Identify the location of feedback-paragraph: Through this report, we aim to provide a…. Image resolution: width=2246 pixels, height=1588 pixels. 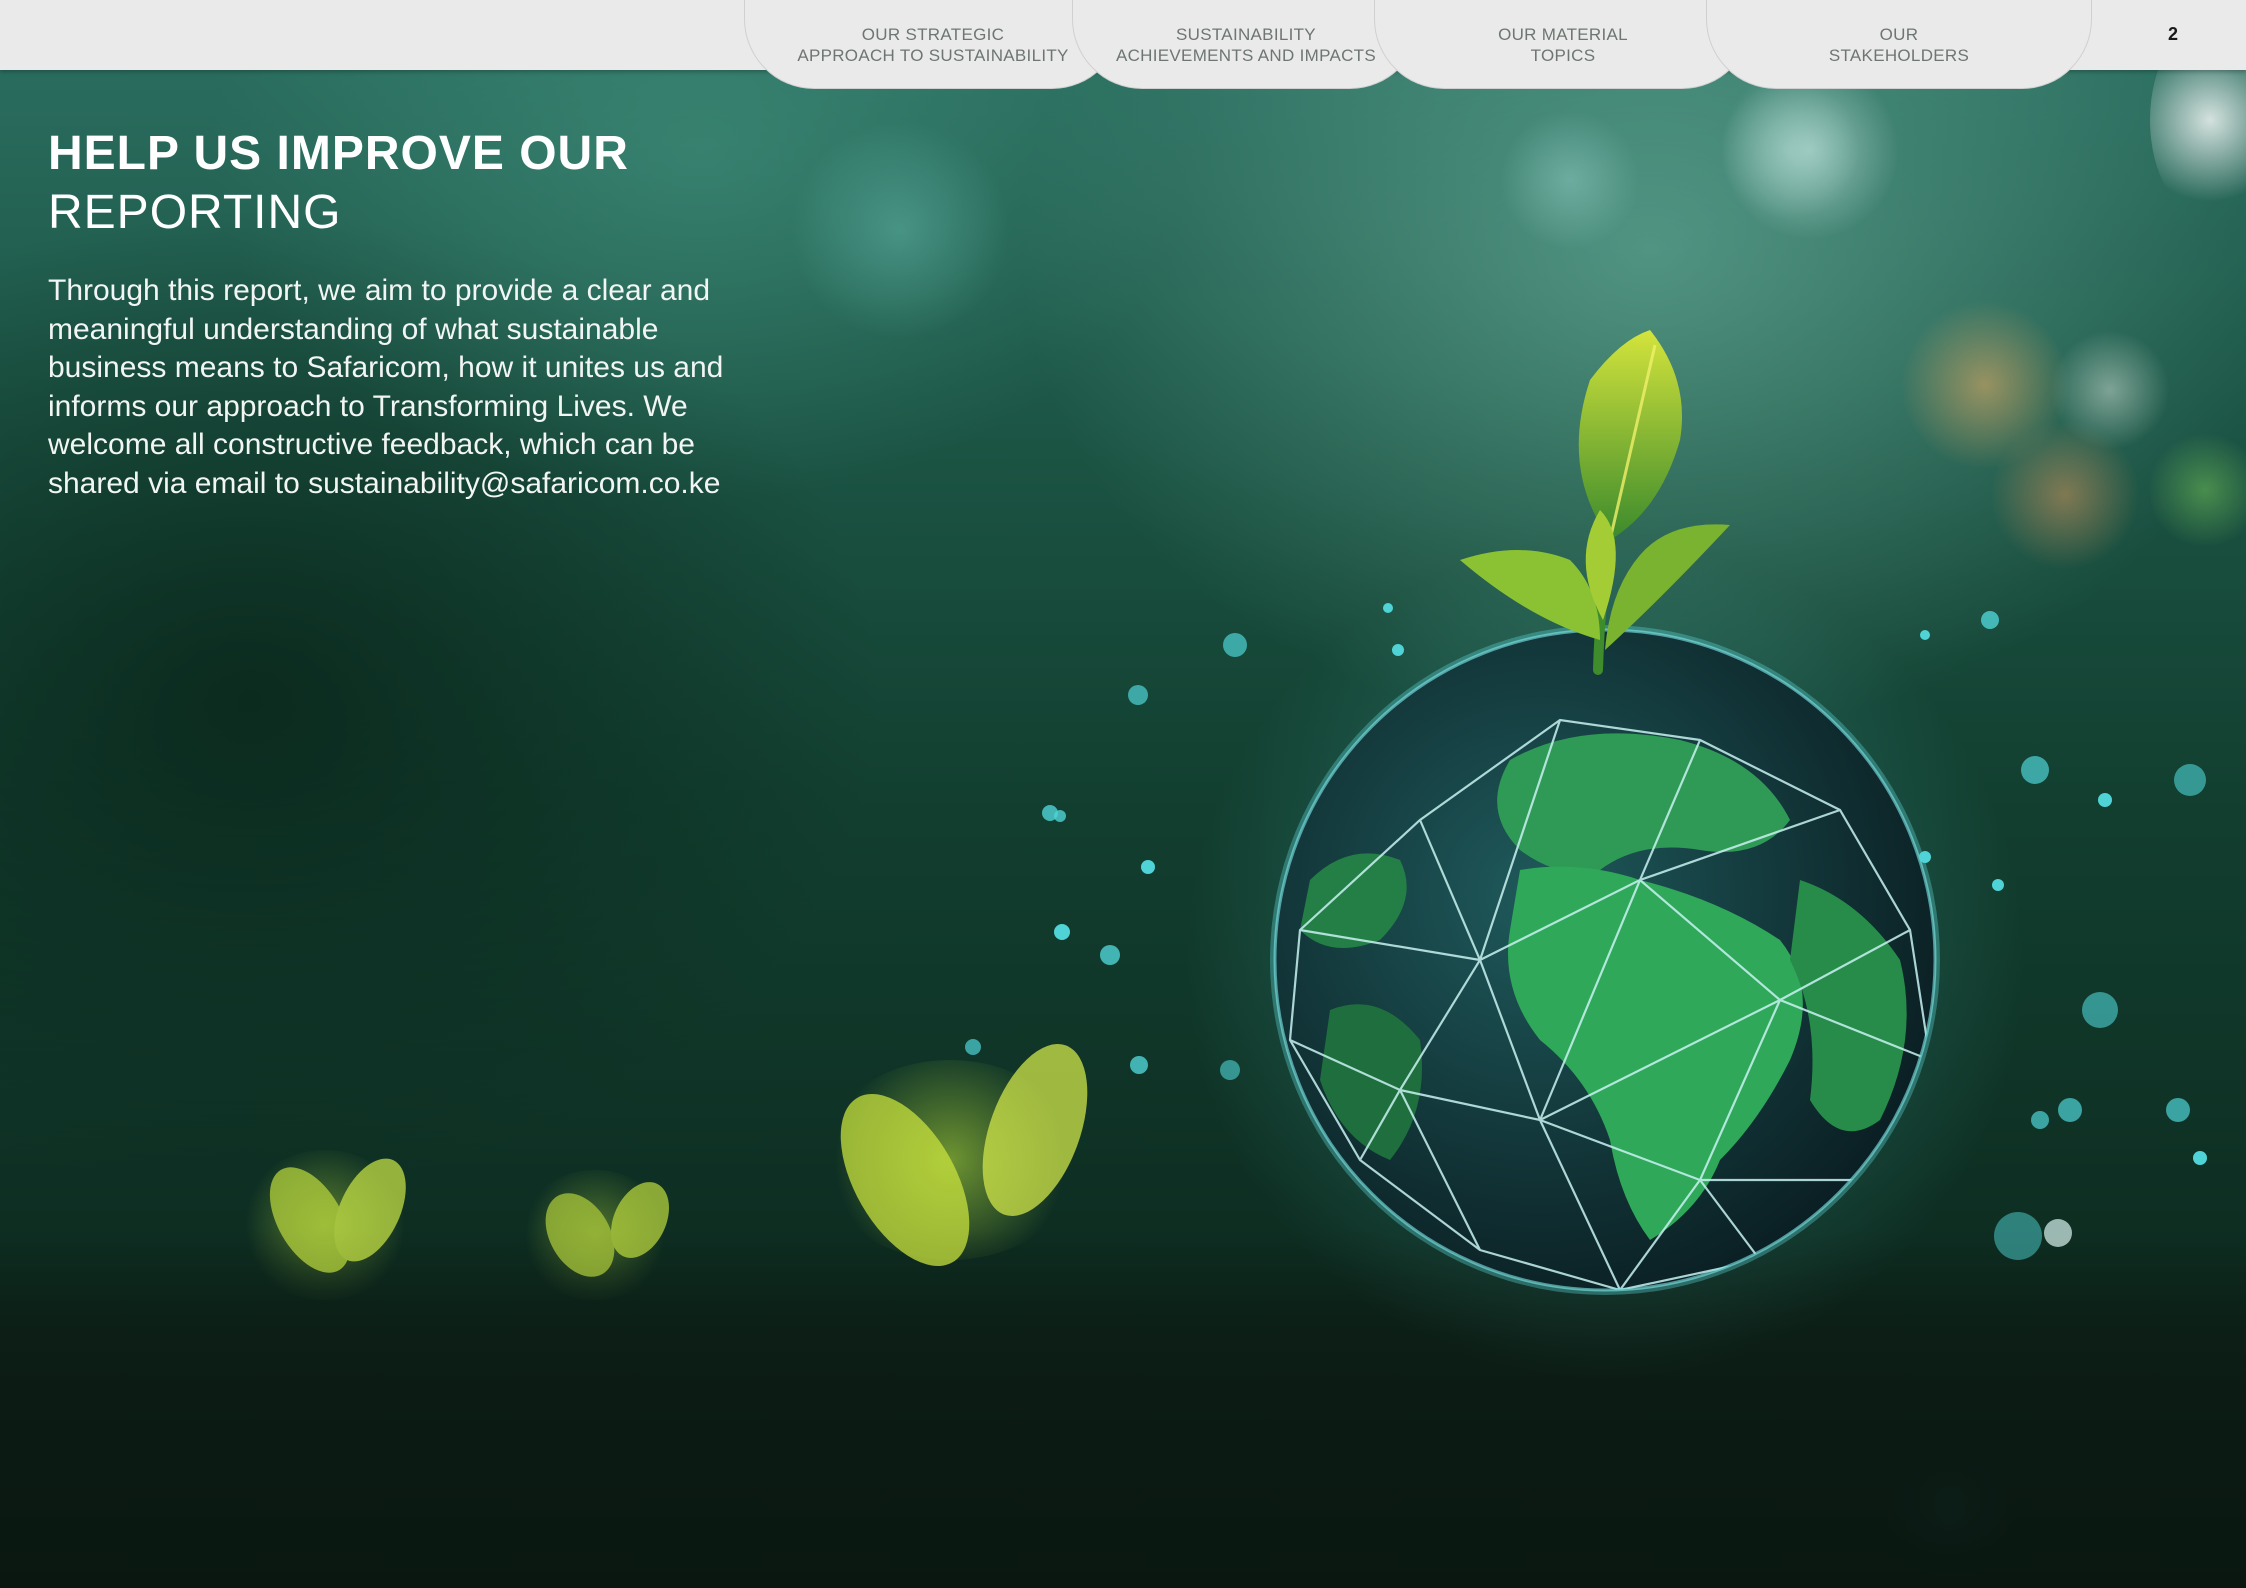
(398, 387).